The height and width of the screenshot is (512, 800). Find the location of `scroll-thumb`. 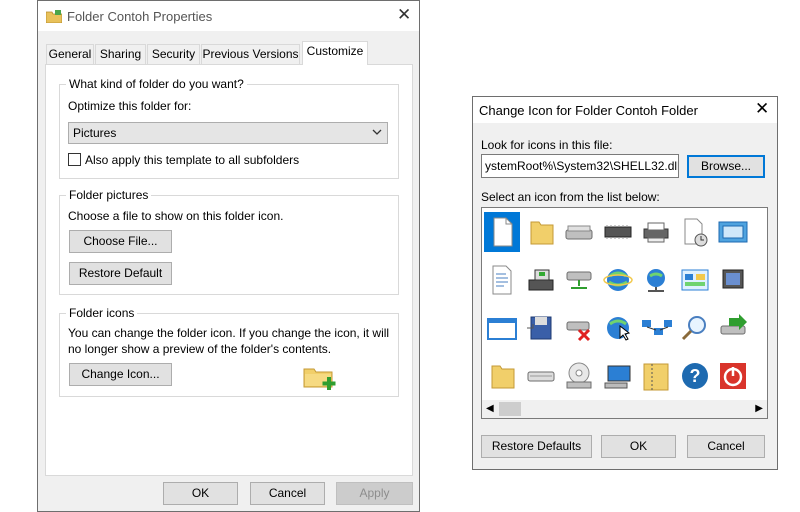

scroll-thumb is located at coordinates (510, 409).